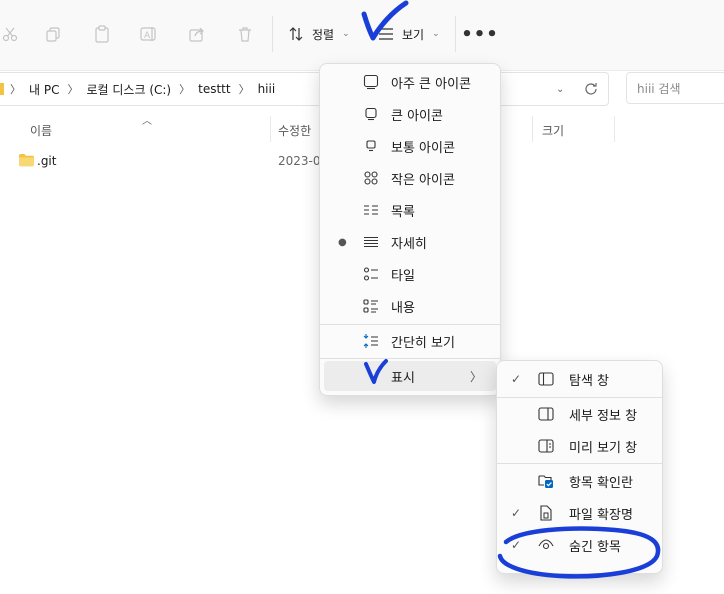 The width and height of the screenshot is (724, 594). What do you see at coordinates (423, 343) in the screenshot?
I see `menu-item-label: 간단히 보기` at bounding box center [423, 343].